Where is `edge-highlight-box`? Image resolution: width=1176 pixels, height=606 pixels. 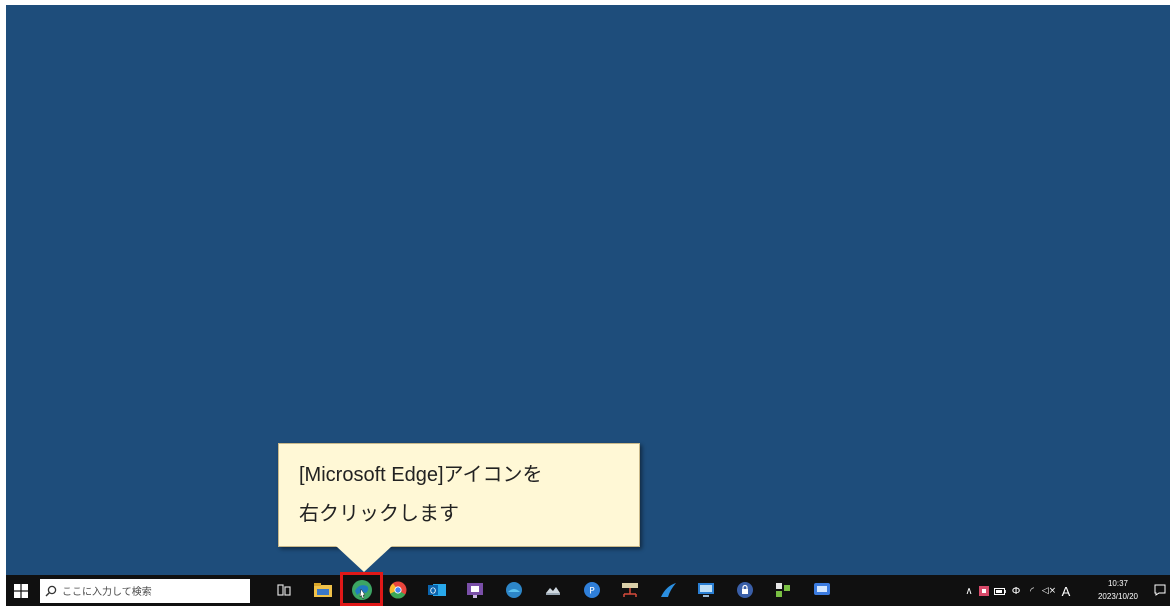
edge-highlight-box is located at coordinates (361, 589).